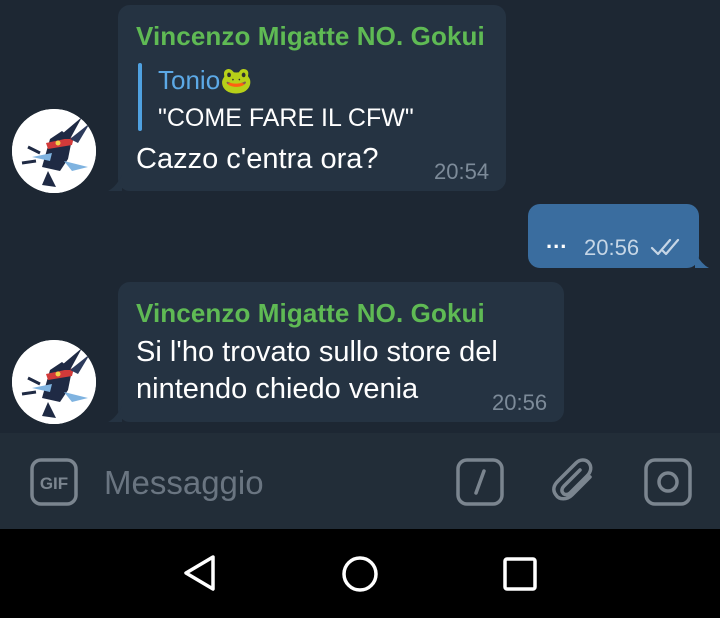  Describe the element at coordinates (668, 482) in the screenshot. I see `camera-icon` at that location.